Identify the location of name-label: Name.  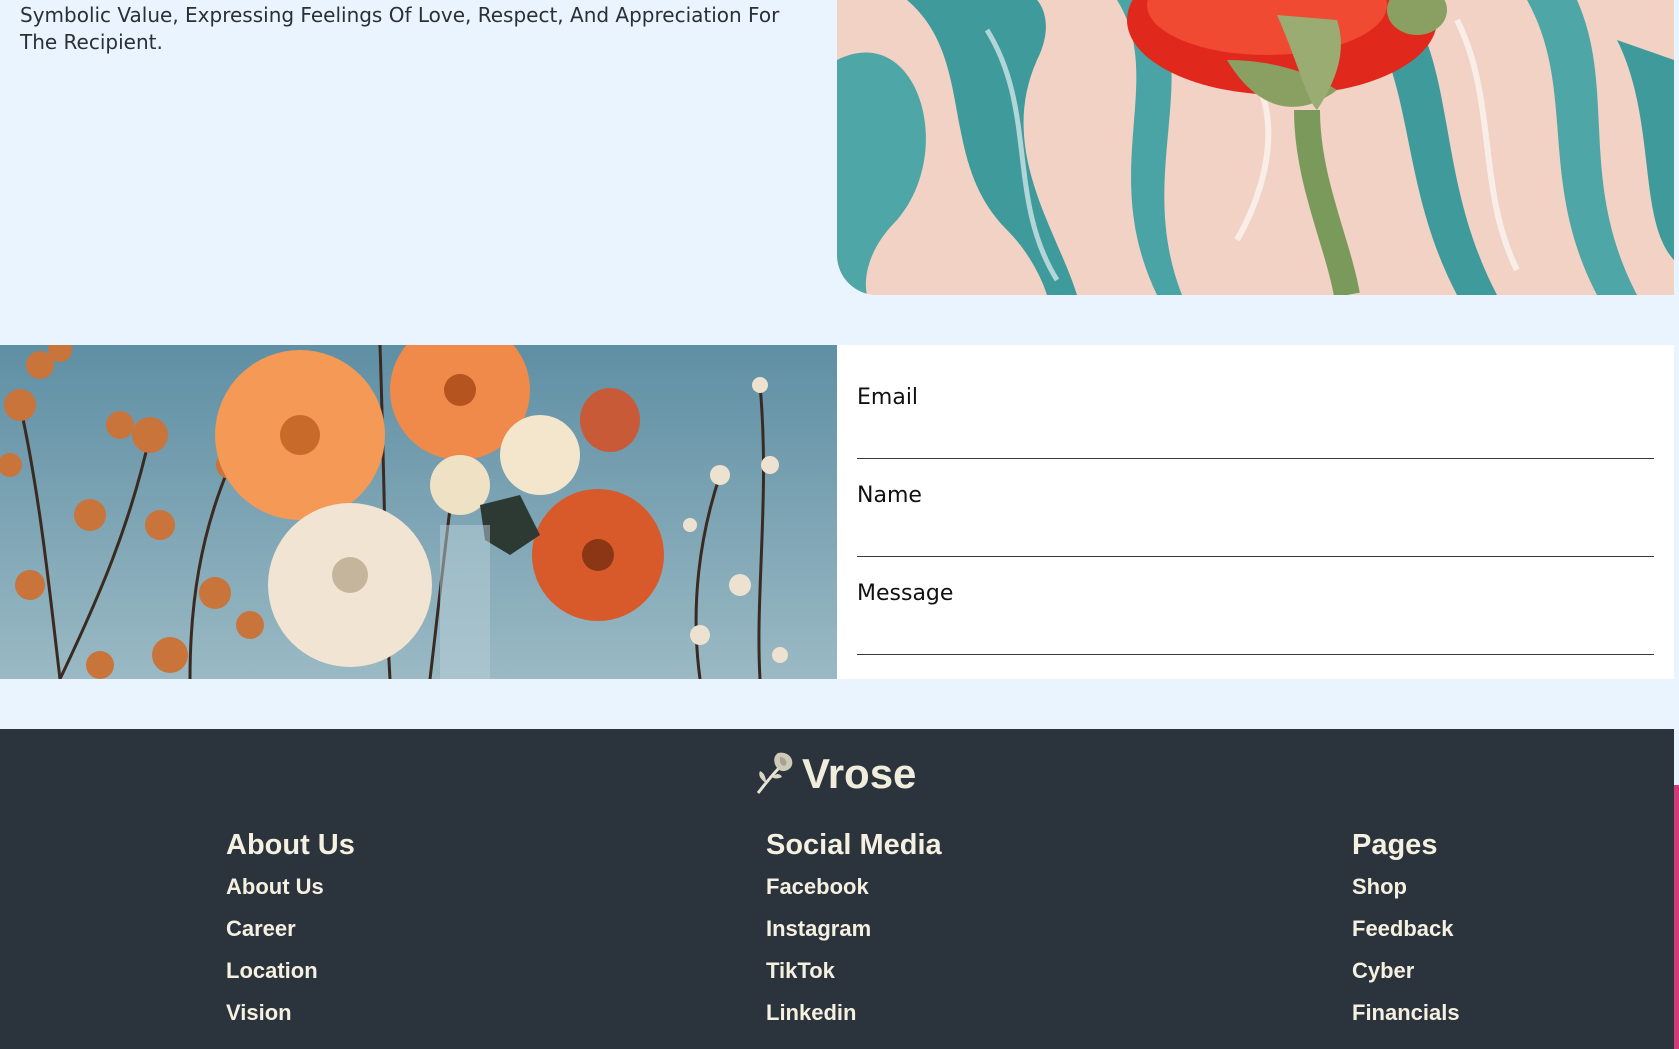
(889, 495).